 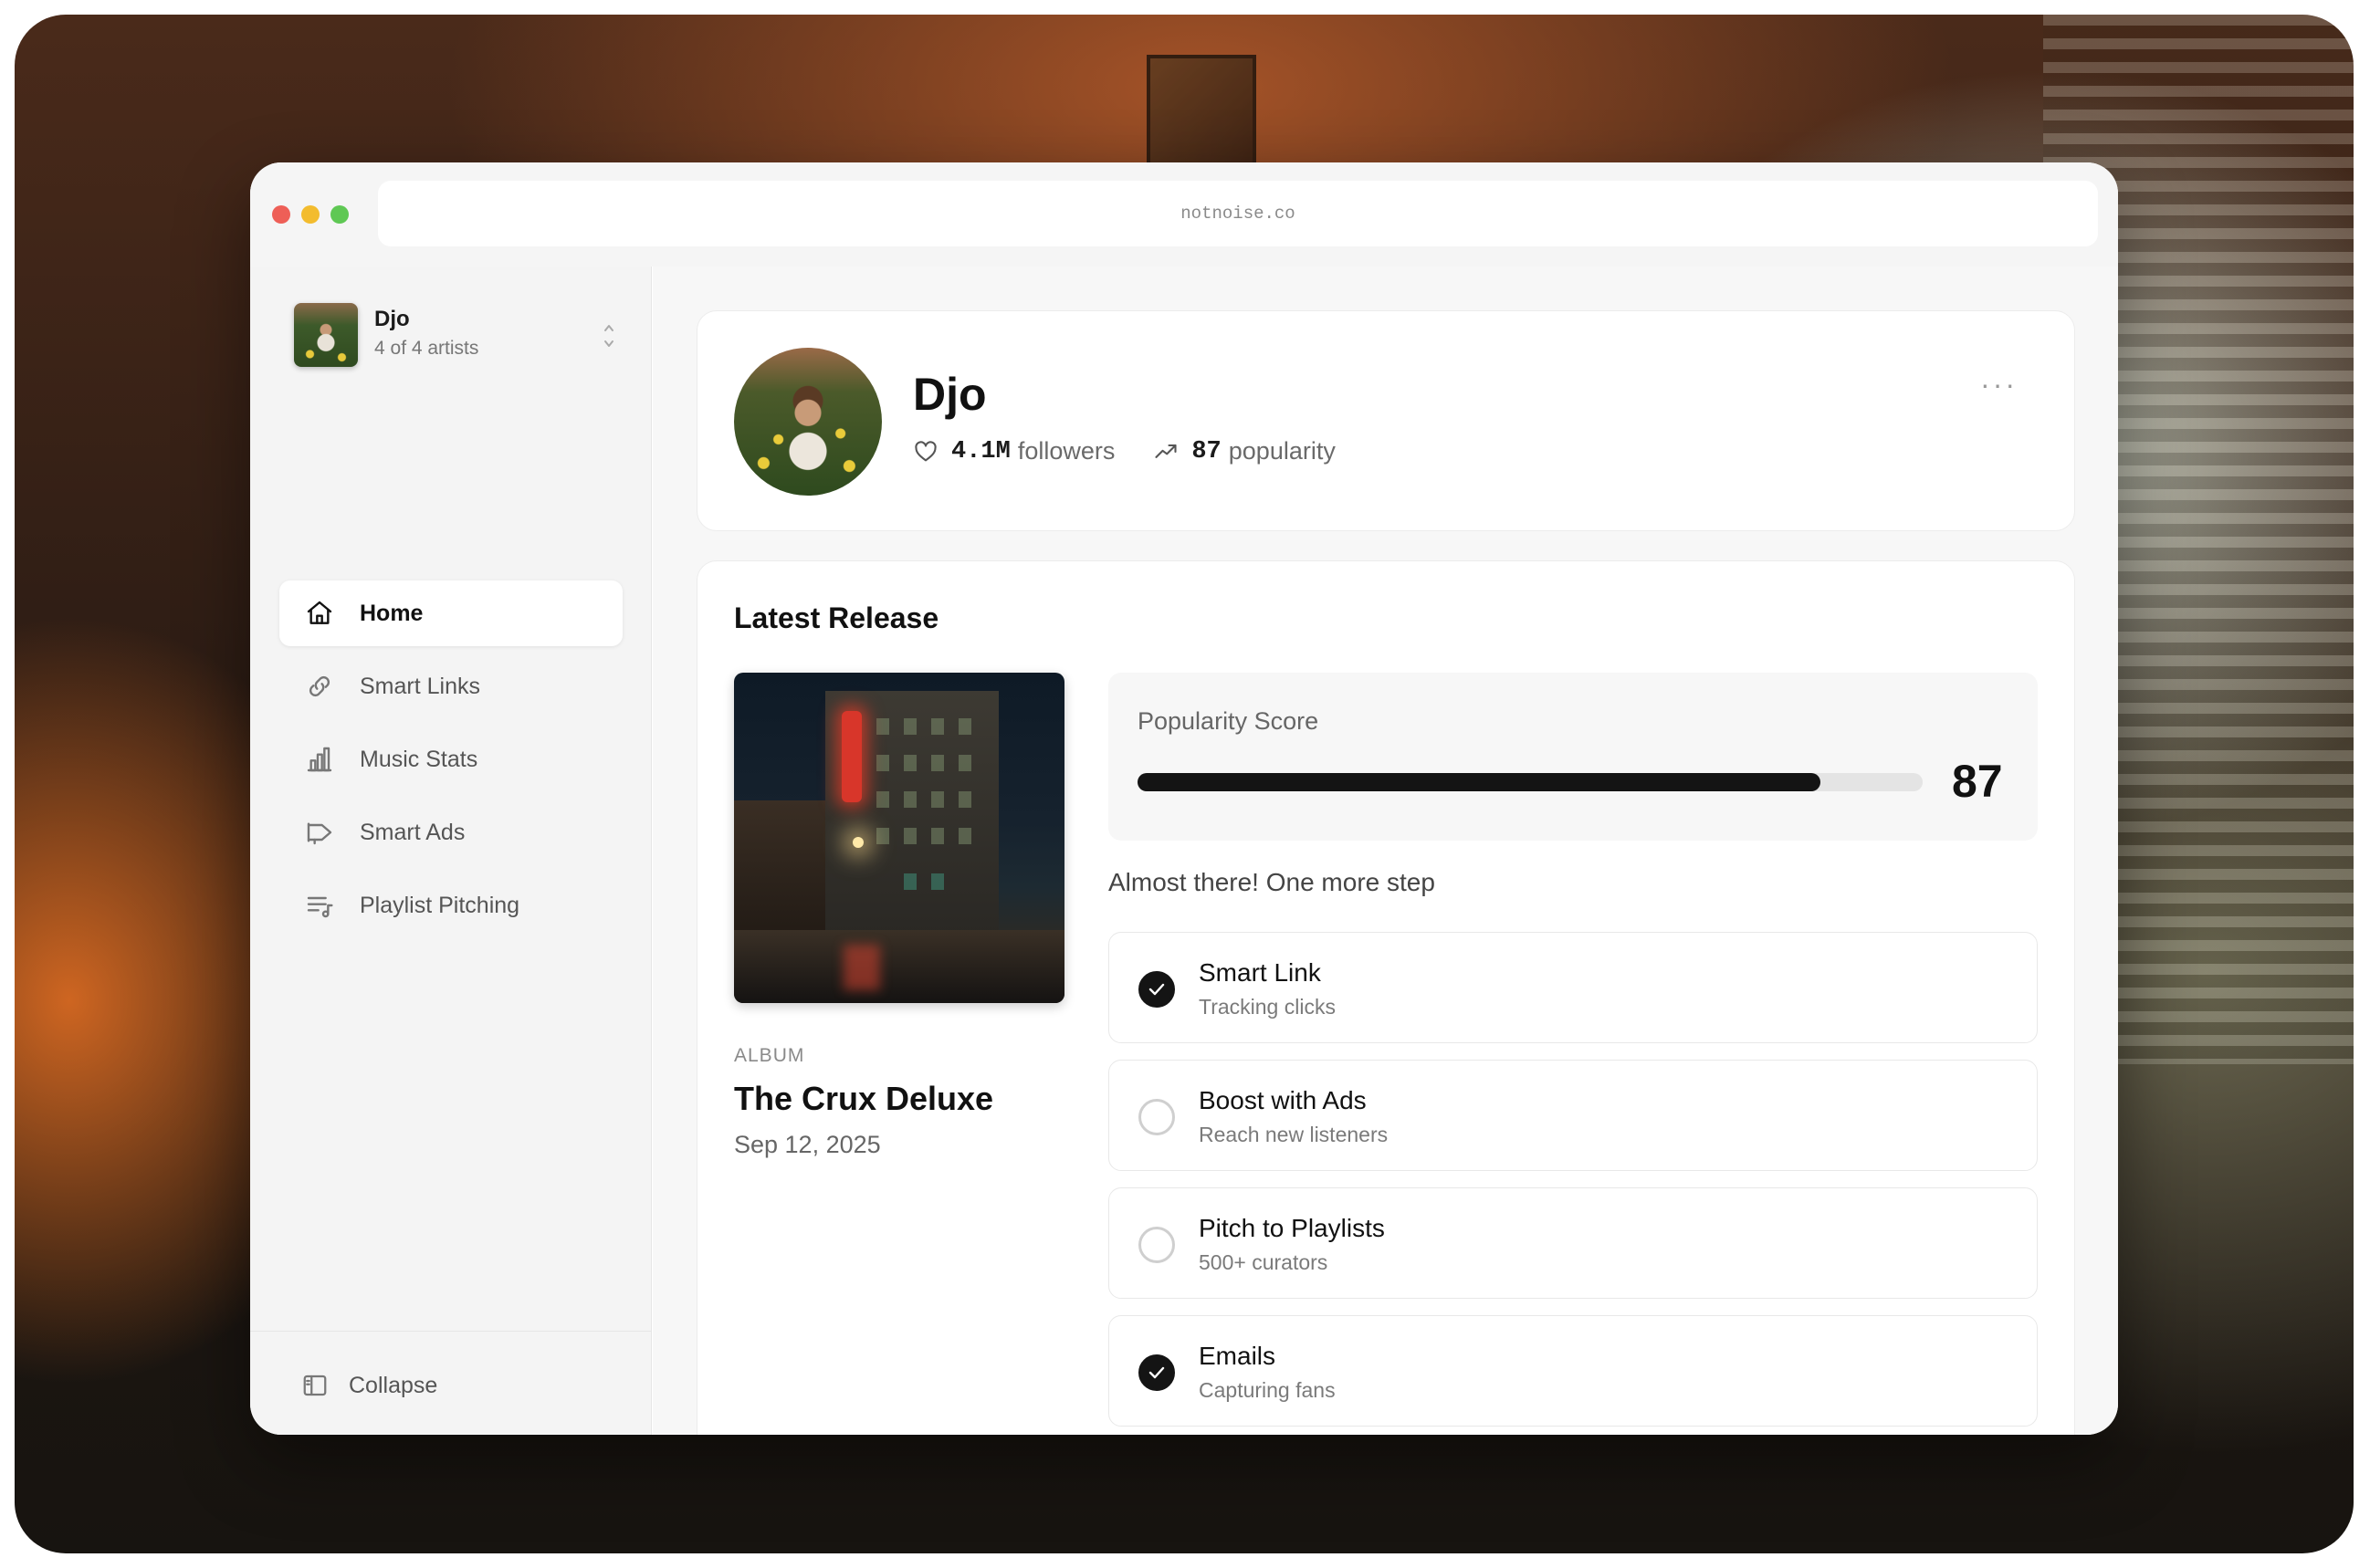 What do you see at coordinates (899, 838) in the screenshot?
I see `album-cover` at bounding box center [899, 838].